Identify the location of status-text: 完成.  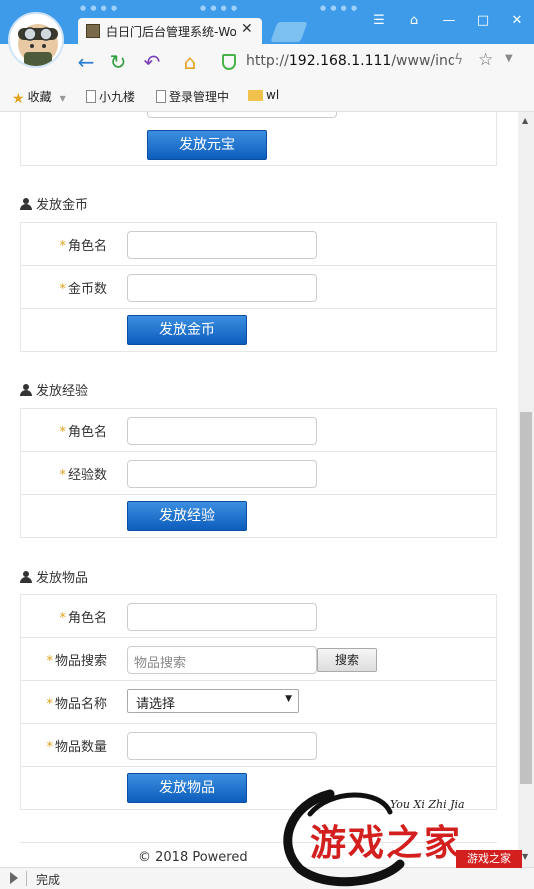
(48, 880).